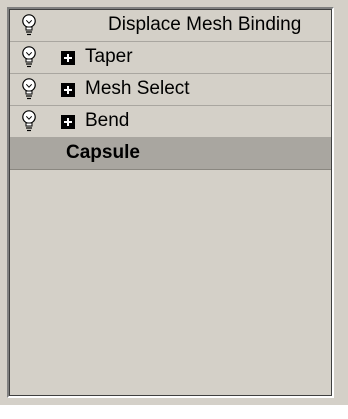  What do you see at coordinates (109, 56) in the screenshot?
I see `modifier-item-label: Taper` at bounding box center [109, 56].